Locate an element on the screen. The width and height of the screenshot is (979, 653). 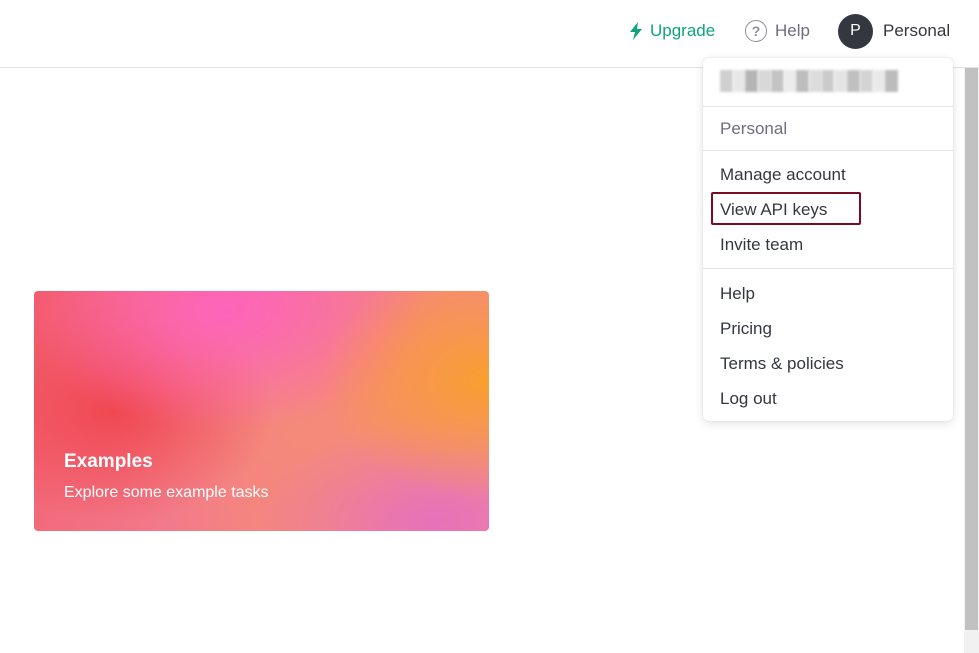
menu-item-view-api-keys: View API keys is located at coordinates (773, 210).